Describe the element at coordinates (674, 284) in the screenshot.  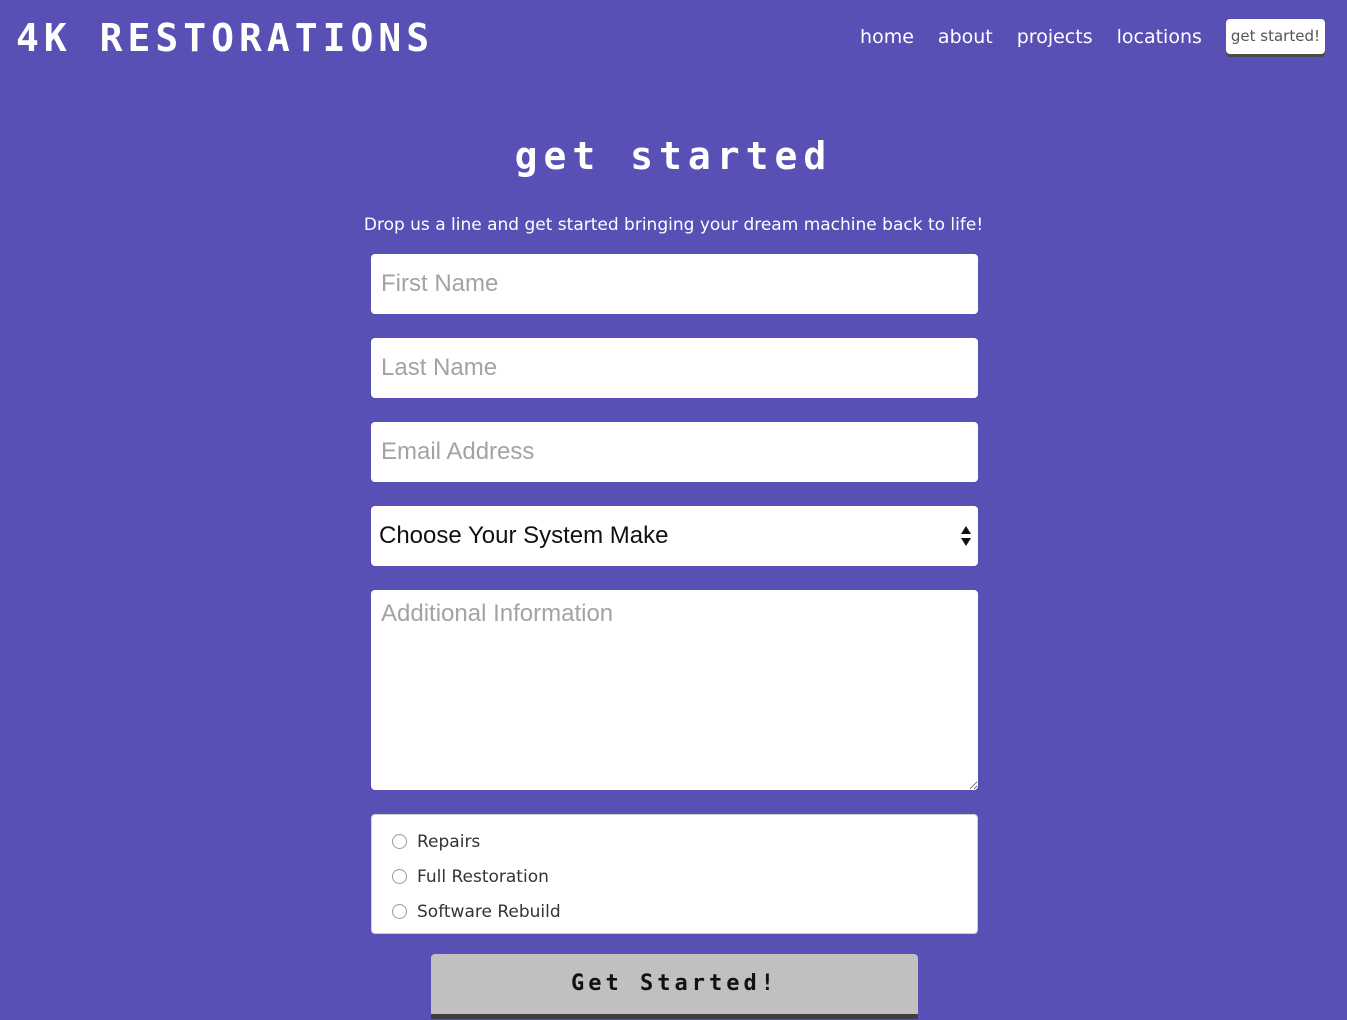
I see `first-name-input` at that location.